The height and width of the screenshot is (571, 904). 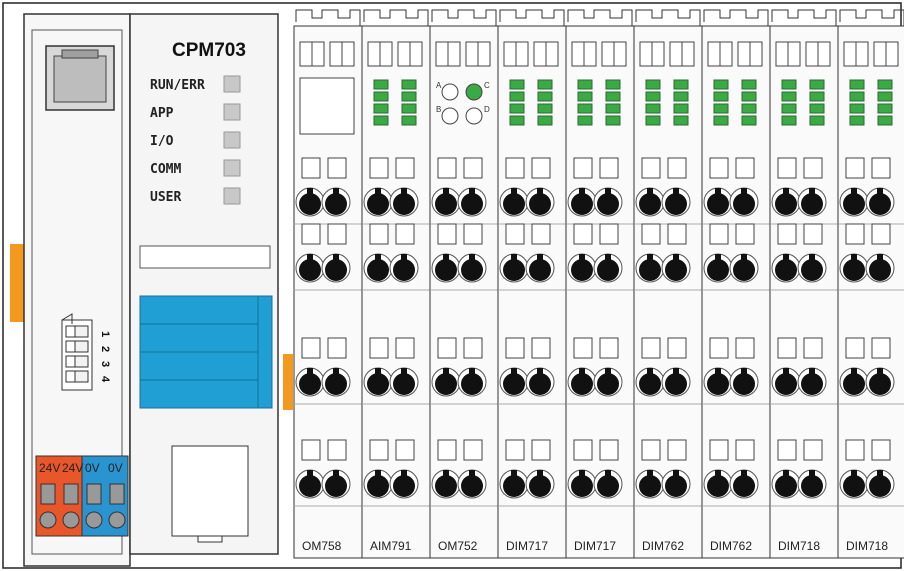 What do you see at coordinates (450, 116) in the screenshot?
I see `om752-led-b` at bounding box center [450, 116].